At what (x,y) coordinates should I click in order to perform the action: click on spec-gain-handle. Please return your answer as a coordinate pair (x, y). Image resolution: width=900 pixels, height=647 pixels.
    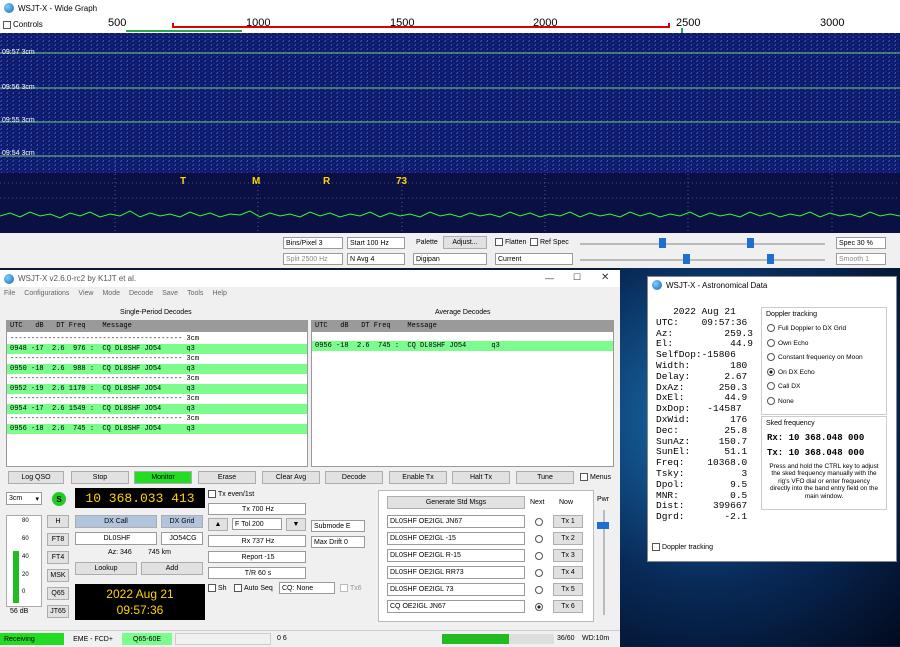
    Looking at the image, I should click on (686, 259).